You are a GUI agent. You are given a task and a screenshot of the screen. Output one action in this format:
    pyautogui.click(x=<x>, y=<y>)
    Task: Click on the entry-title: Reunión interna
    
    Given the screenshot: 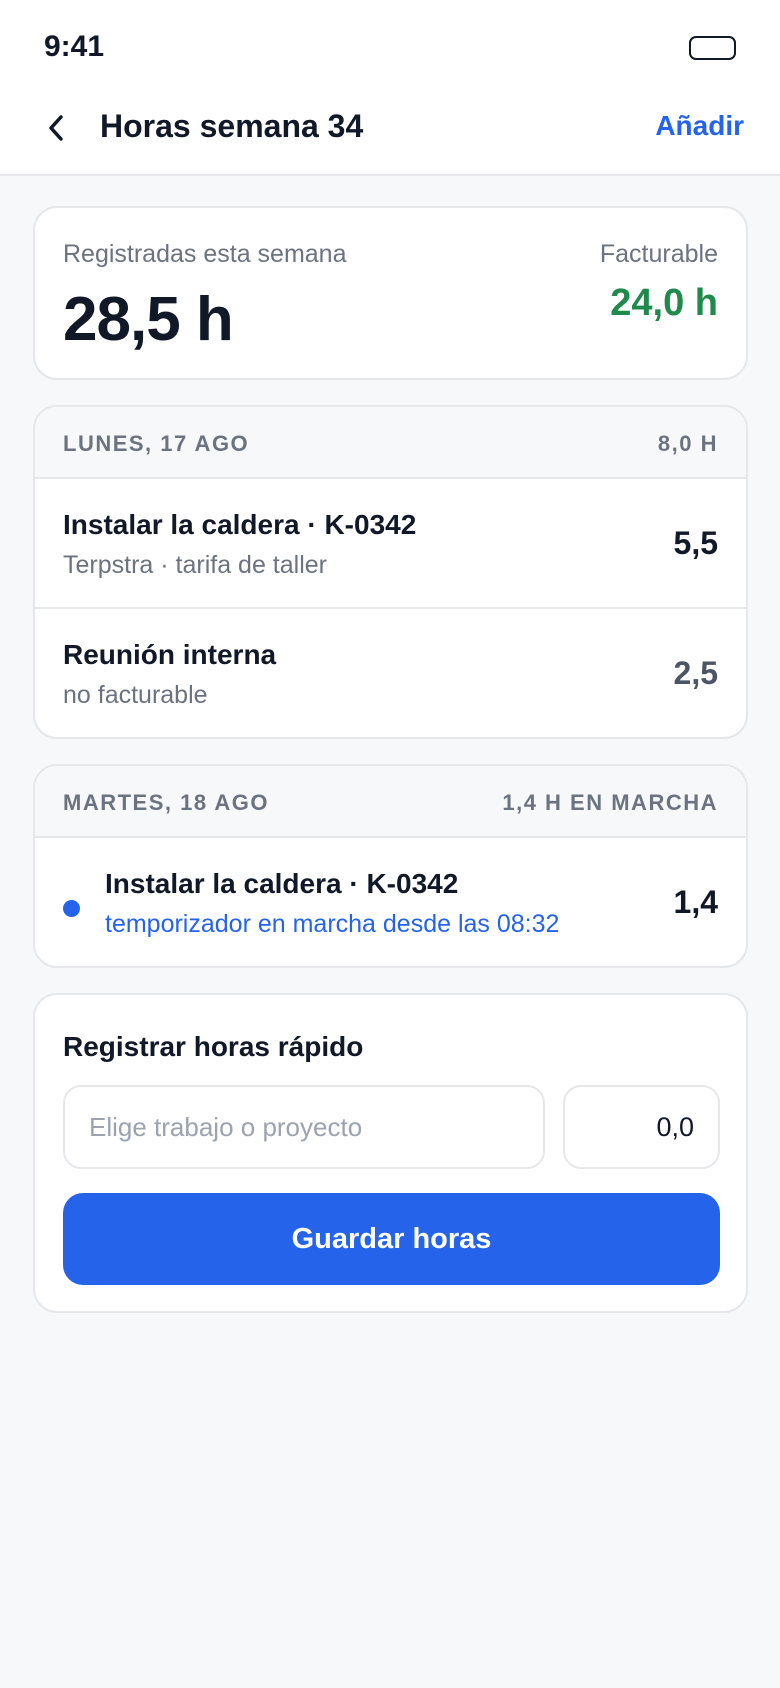 What is the action you would take?
    pyautogui.click(x=170, y=654)
    